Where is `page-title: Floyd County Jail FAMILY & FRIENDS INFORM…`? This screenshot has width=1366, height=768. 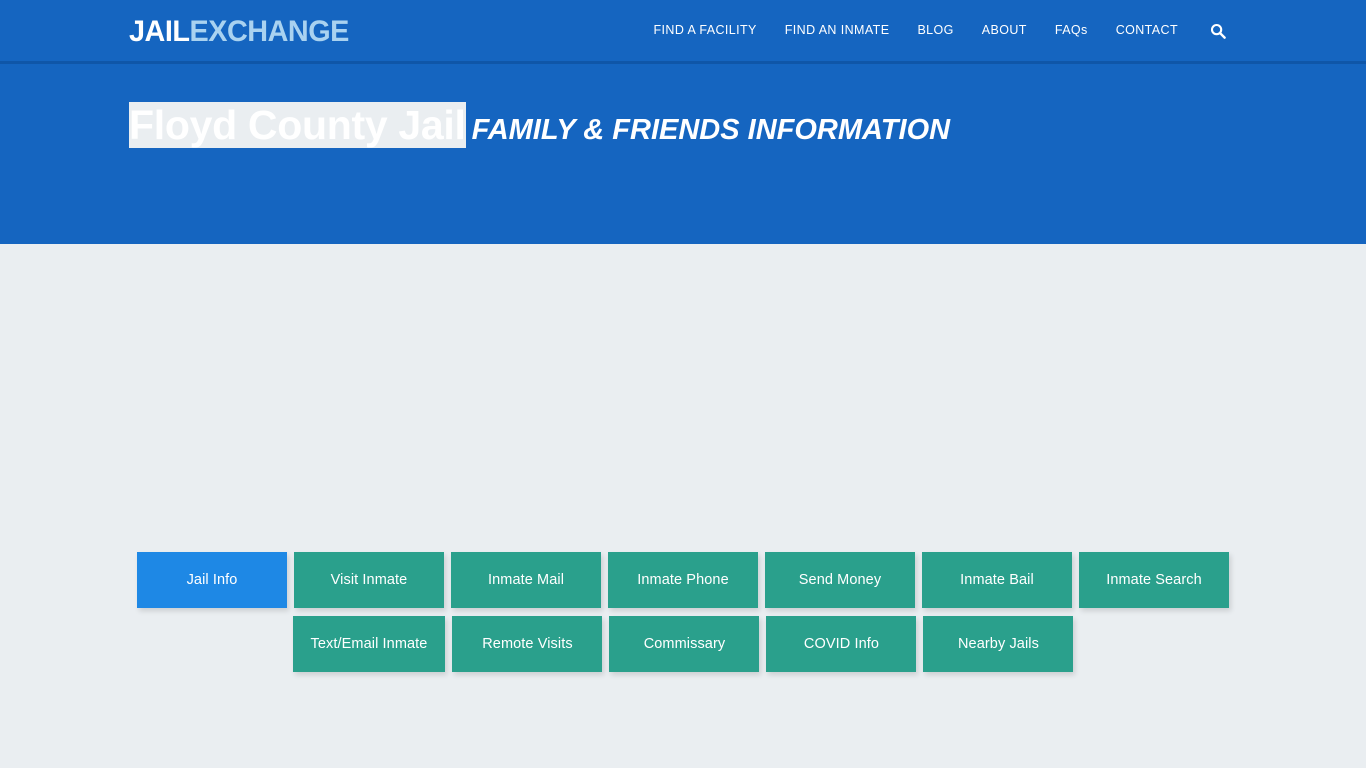 page-title: Floyd County Jail FAMILY & FRIENDS INFORM… is located at coordinates (540, 125).